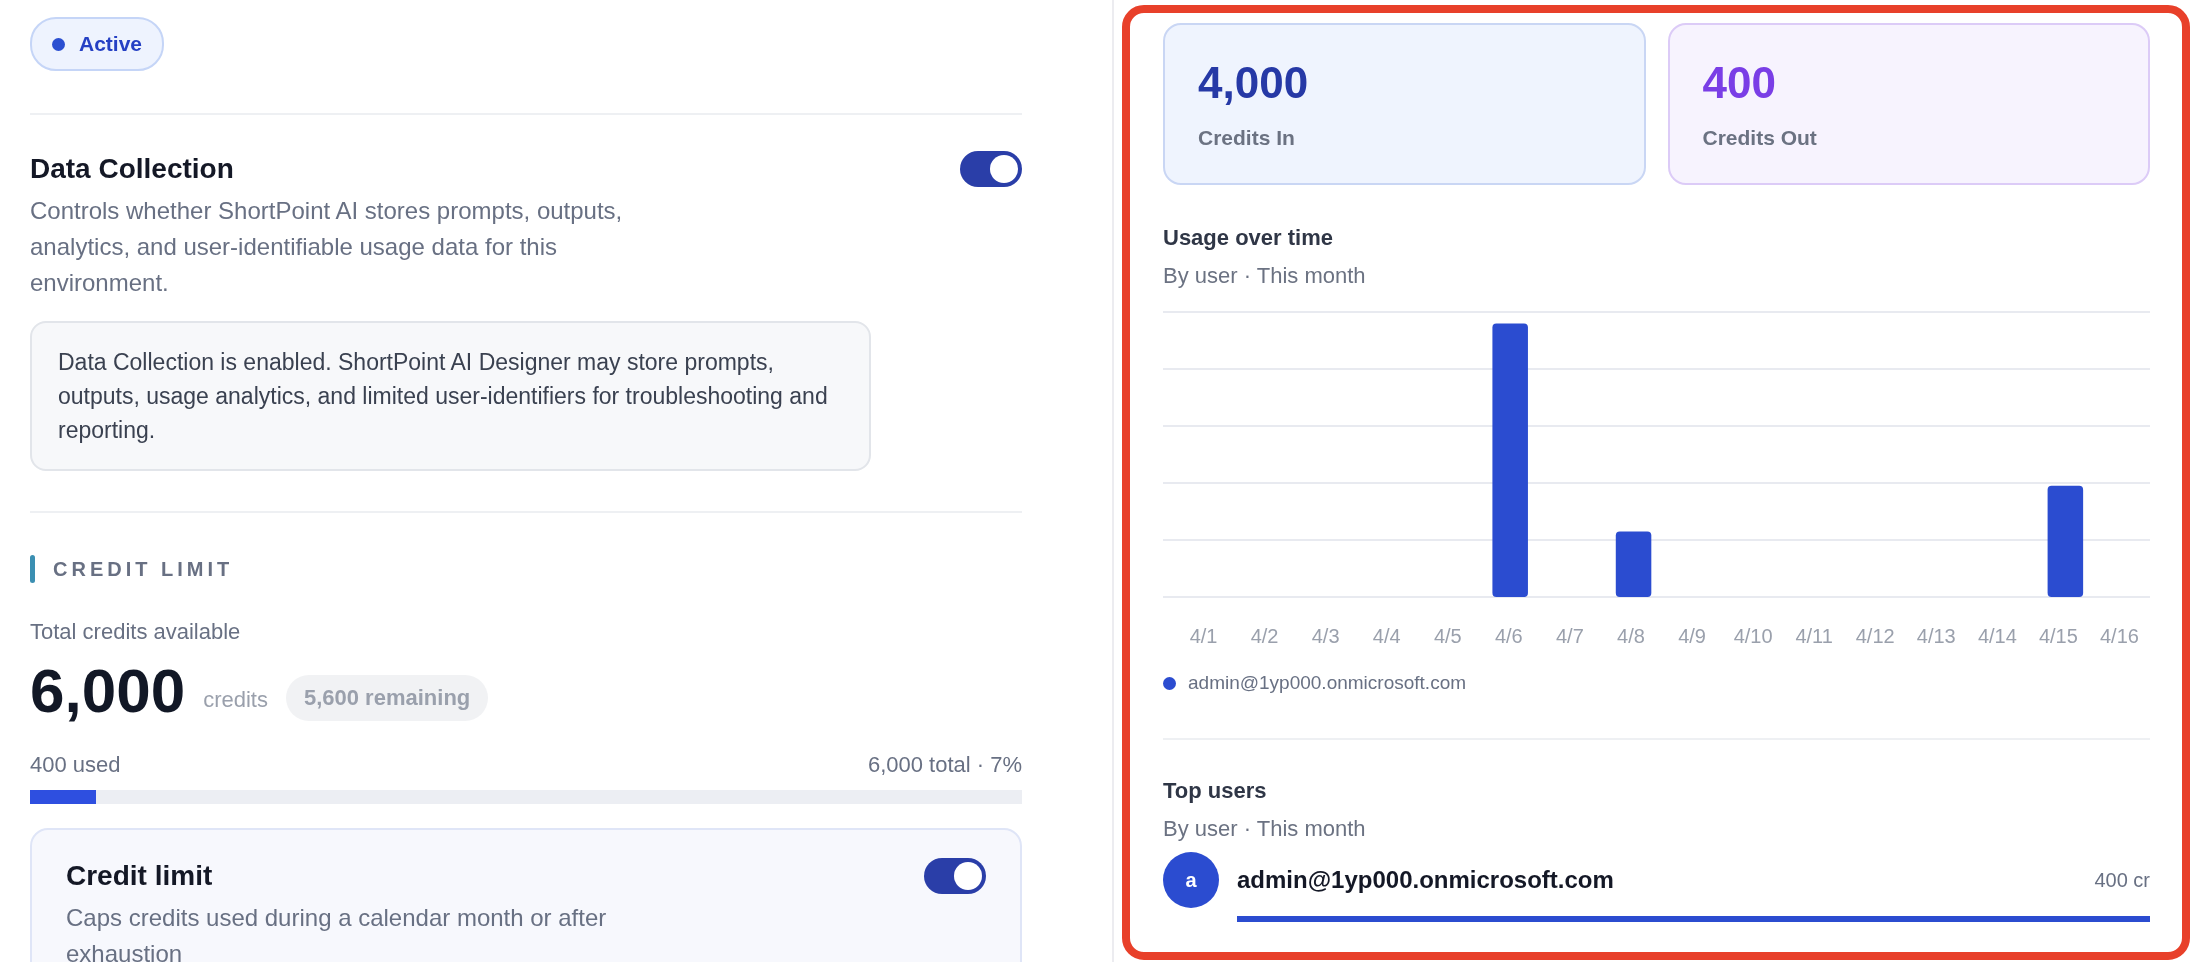 The width and height of the screenshot is (2196, 962). Describe the element at coordinates (1264, 636) in the screenshot. I see `axis-label: 4/2` at that location.